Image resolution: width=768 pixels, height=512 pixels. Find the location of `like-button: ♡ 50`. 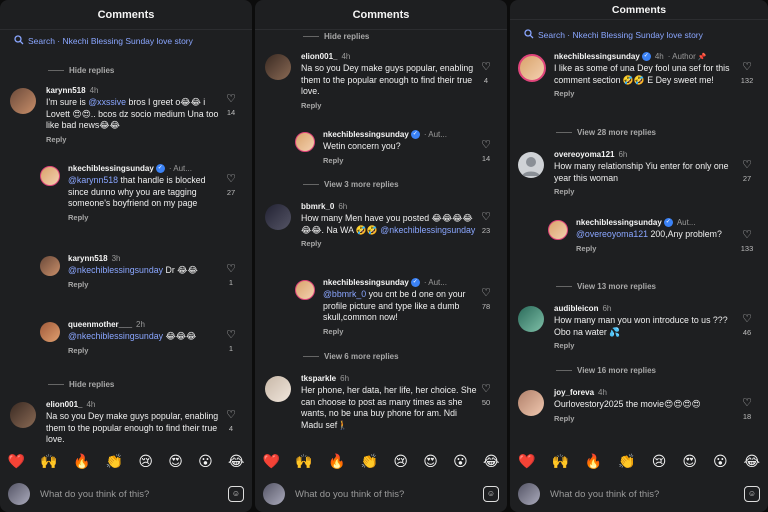

like-button: ♡ 50 is located at coordinates (486, 396).